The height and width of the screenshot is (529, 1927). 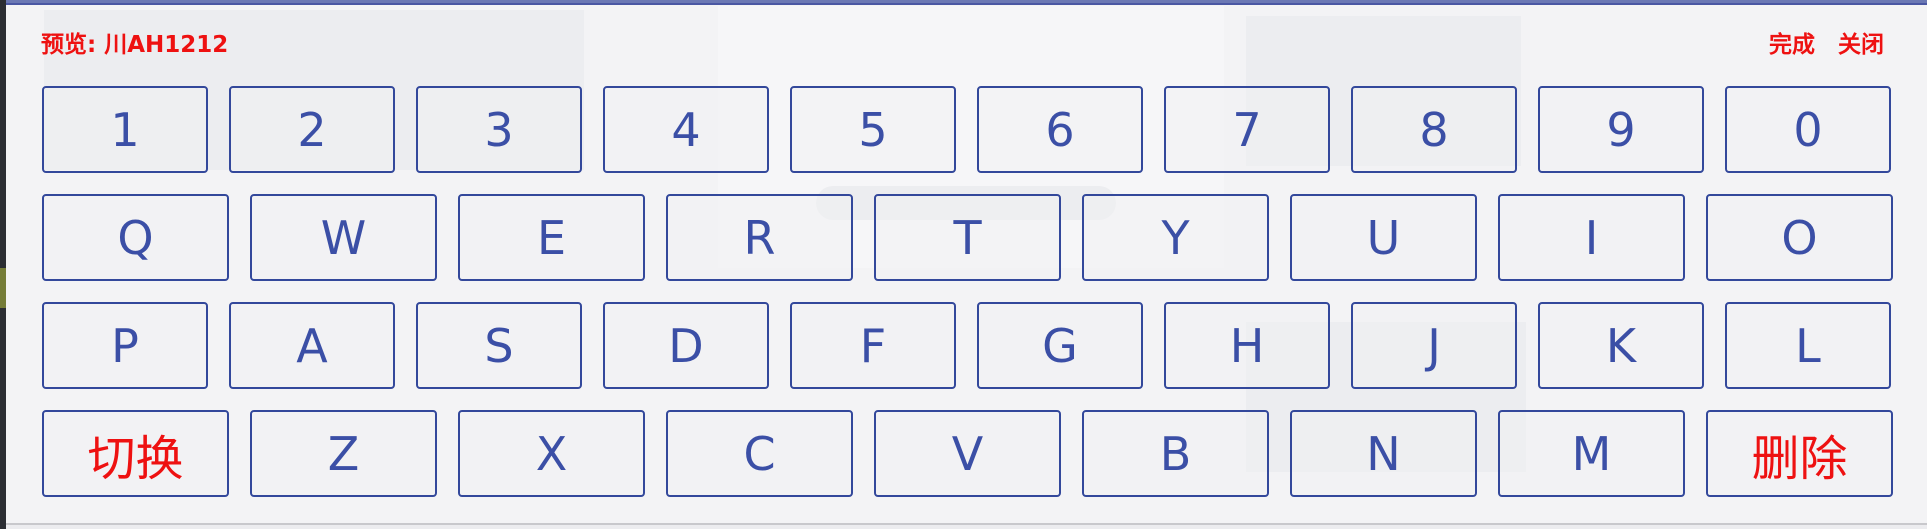 What do you see at coordinates (135, 45) in the screenshot?
I see `plate-preview: 预览: 川AH1212` at bounding box center [135, 45].